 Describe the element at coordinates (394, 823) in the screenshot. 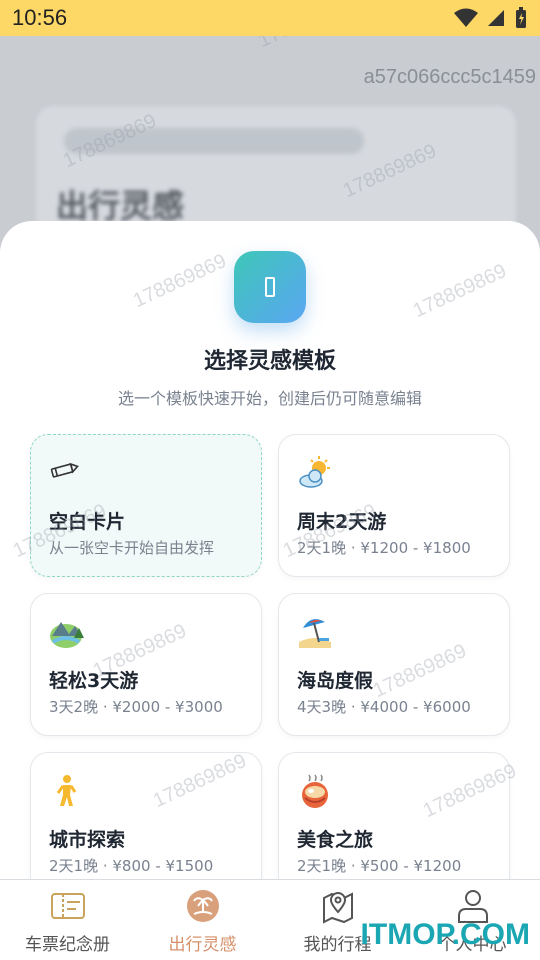

I see `template-card-food: 美食之旅 2天1晚 · ¥500 - ¥1200` at that location.